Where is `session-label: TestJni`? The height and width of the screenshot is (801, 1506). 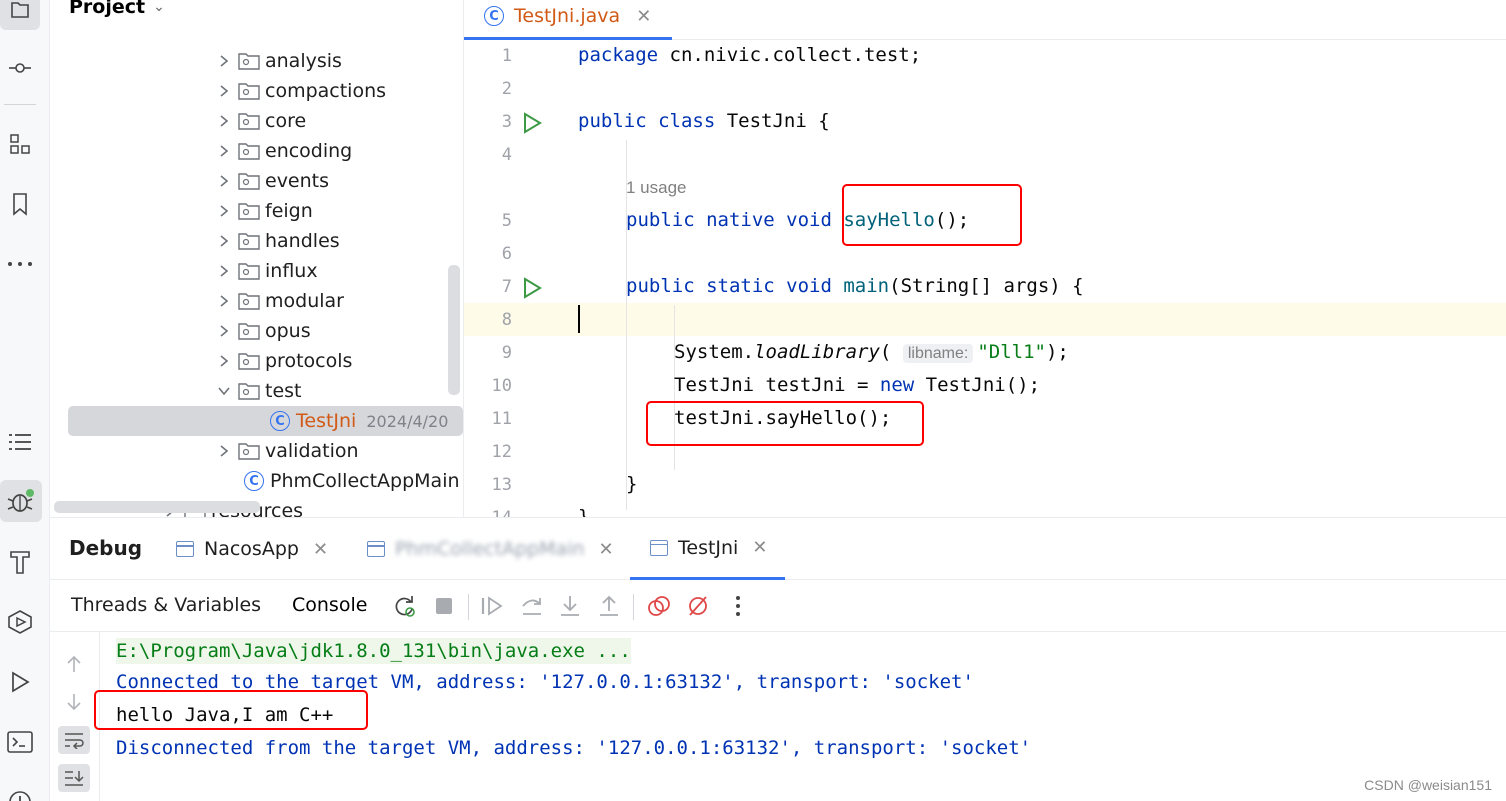
session-label: TestJni is located at coordinates (708, 547).